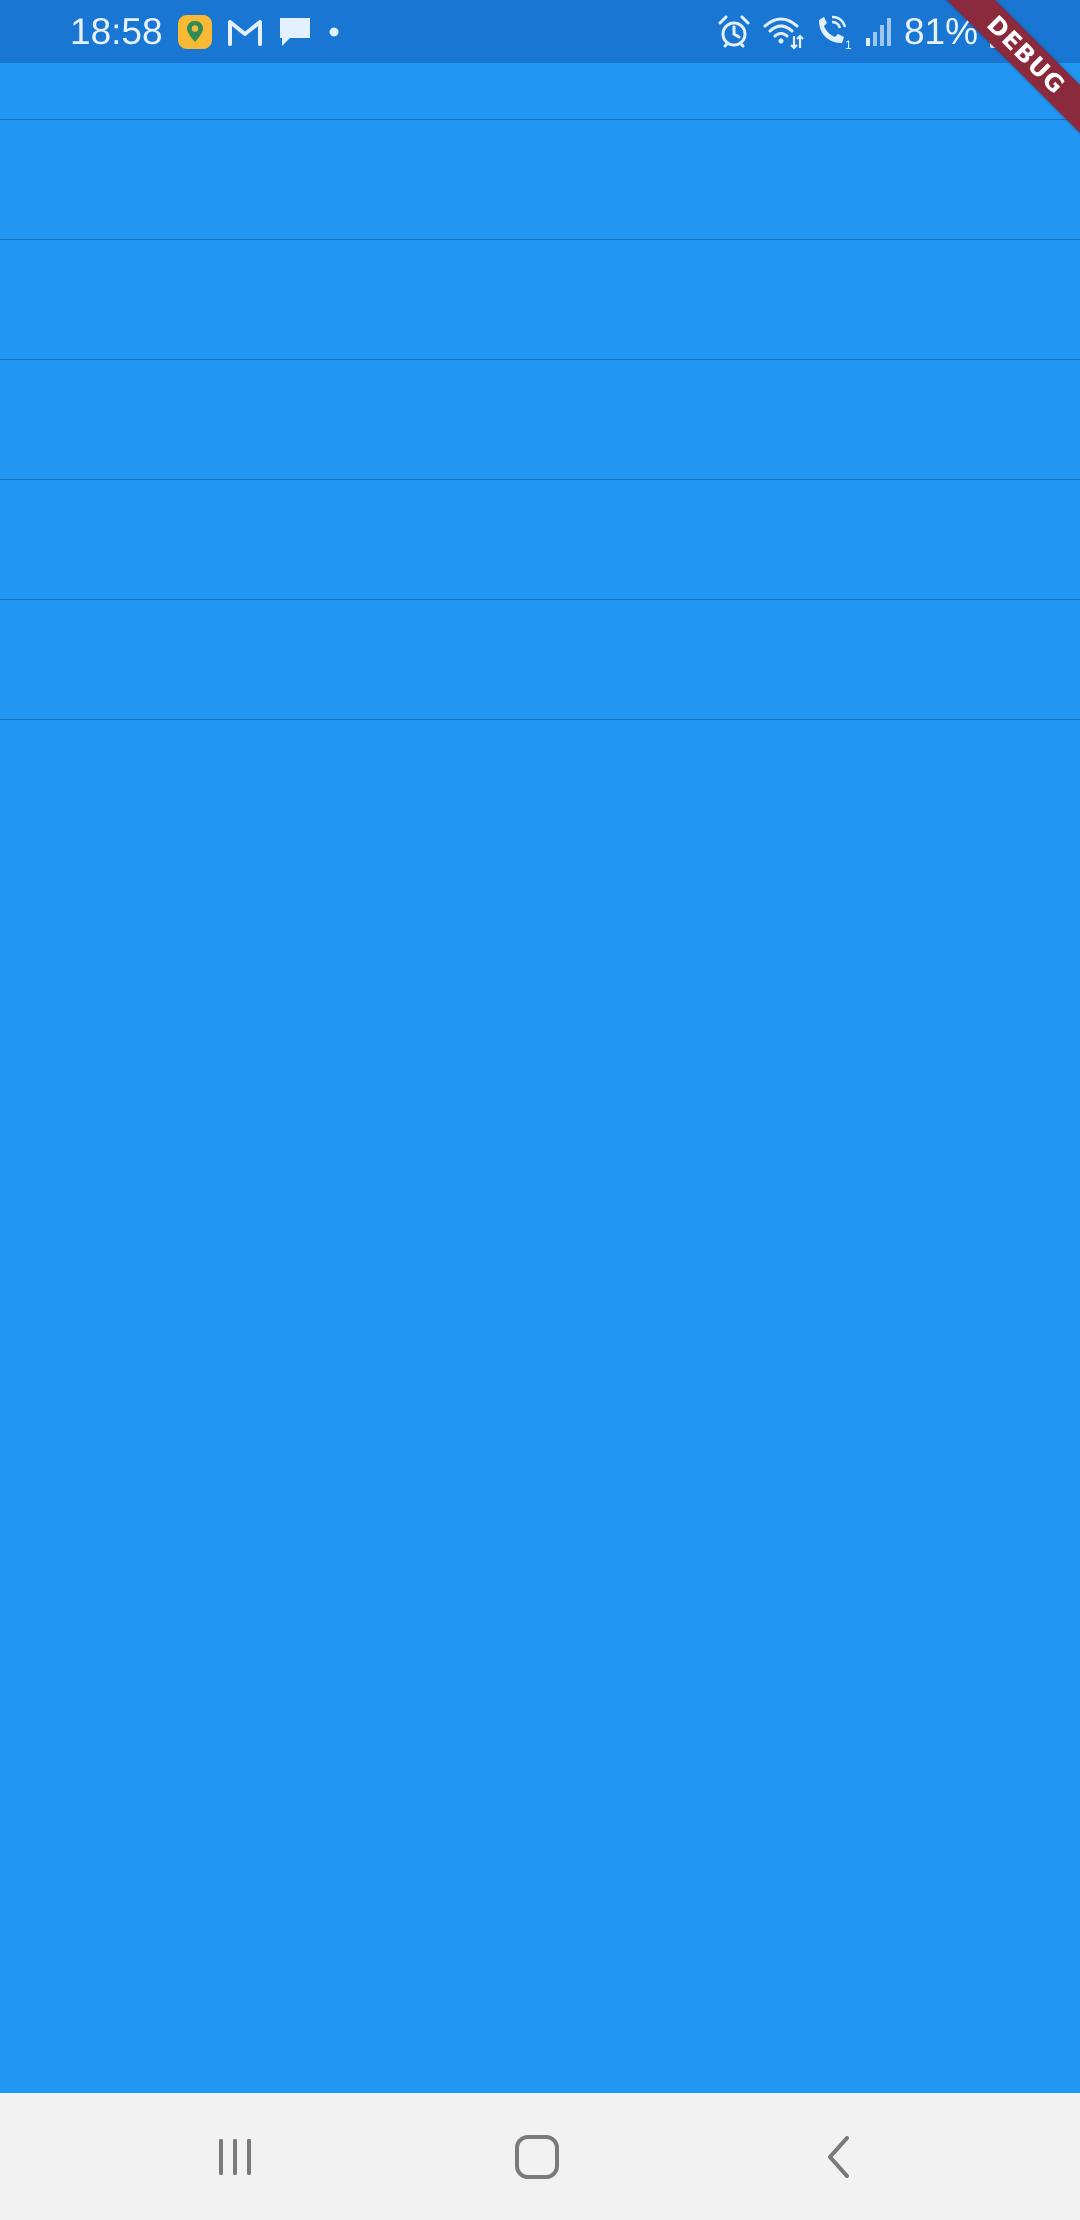  Describe the element at coordinates (879, 32) in the screenshot. I see `signal-icon` at that location.